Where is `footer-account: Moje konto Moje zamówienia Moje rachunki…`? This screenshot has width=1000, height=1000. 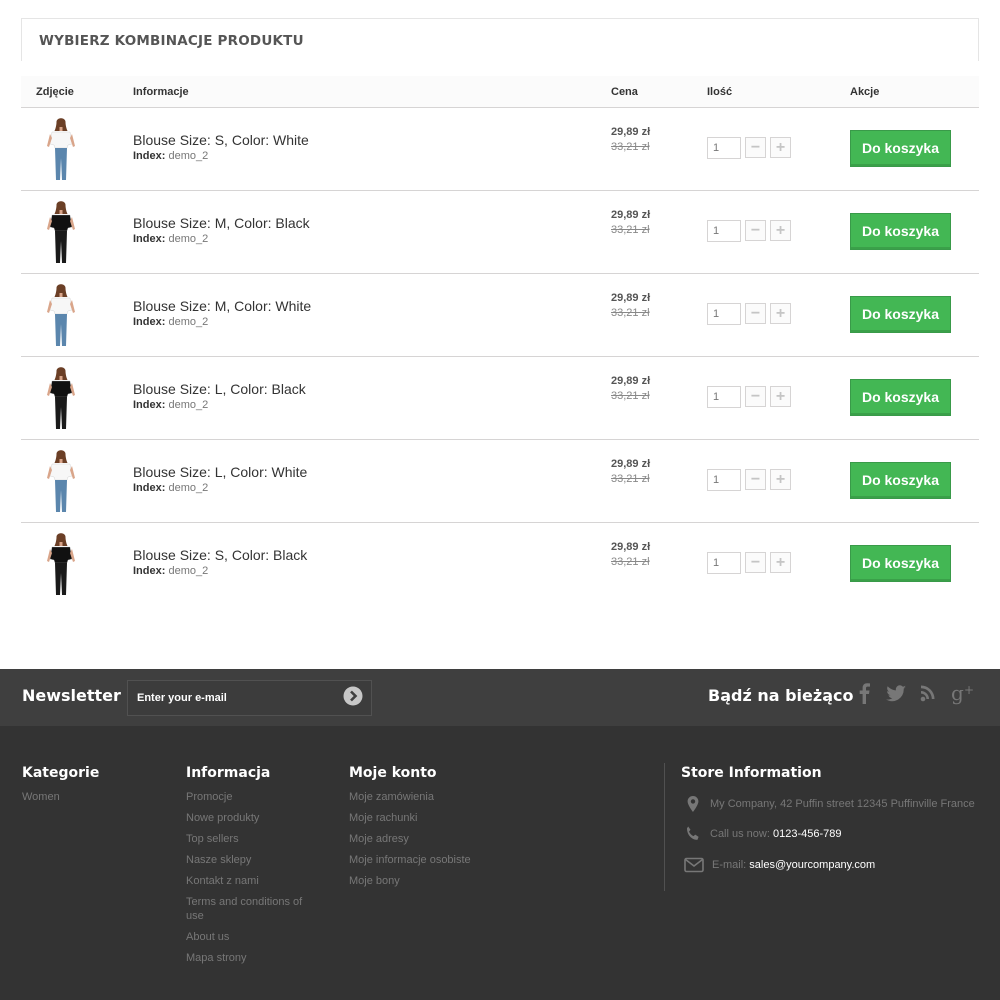 footer-account: Moje konto Moje zamówienia Moje rachunki… is located at coordinates (410, 830).